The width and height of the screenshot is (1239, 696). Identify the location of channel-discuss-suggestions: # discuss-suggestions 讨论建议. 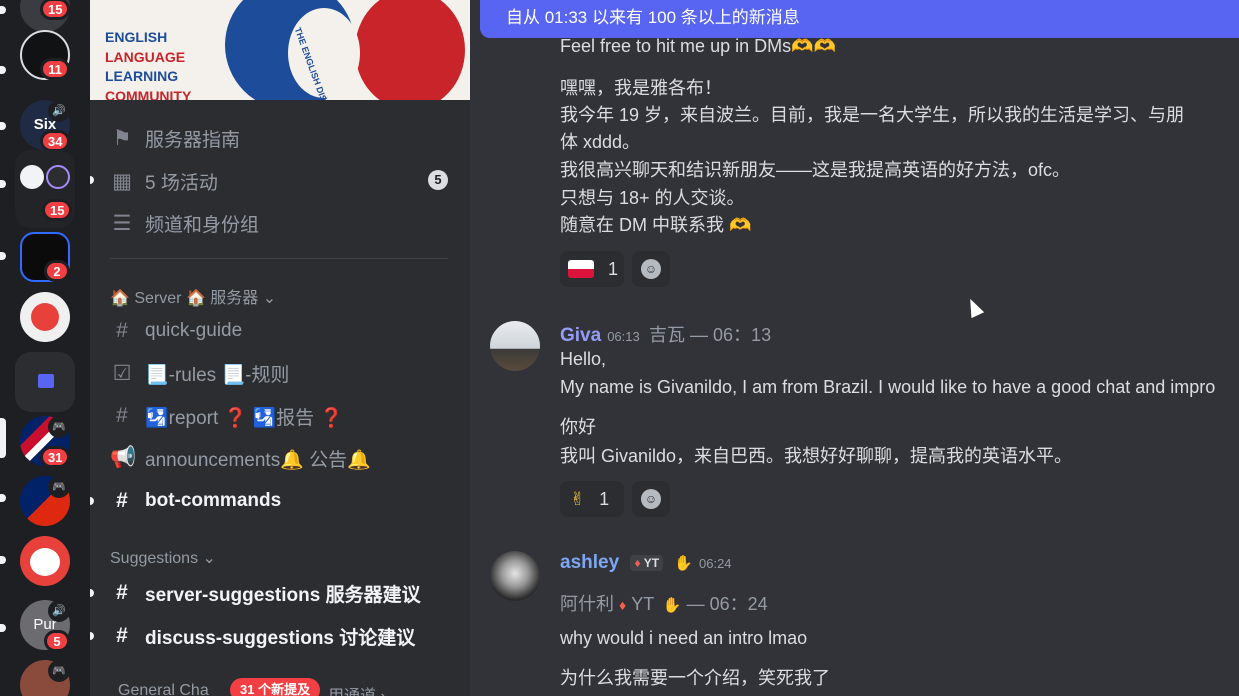
(262, 636).